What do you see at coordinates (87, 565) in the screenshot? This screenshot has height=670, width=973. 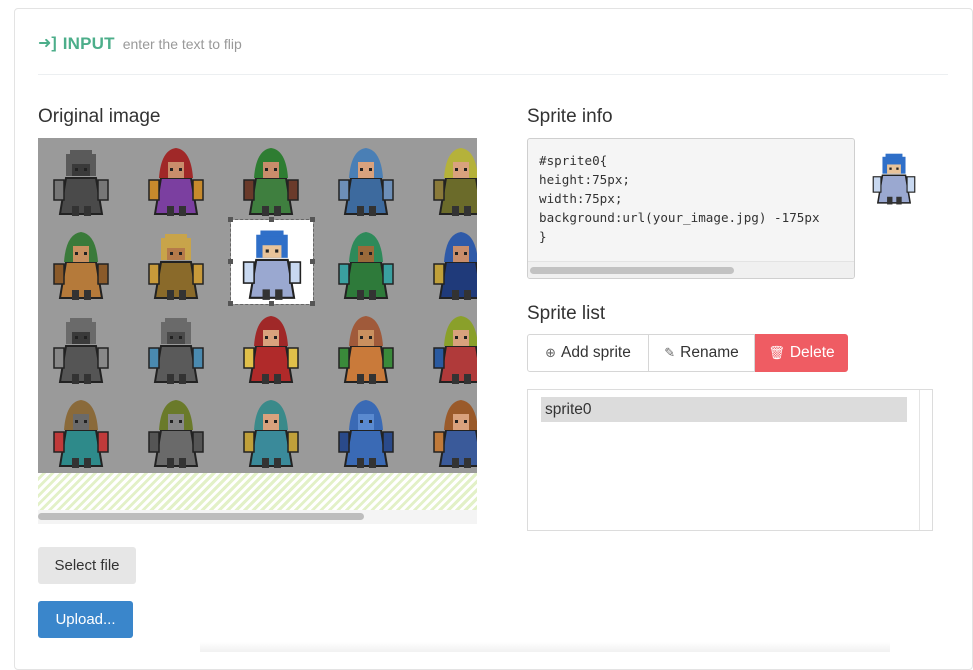 I see `select-file-button: Select file` at bounding box center [87, 565].